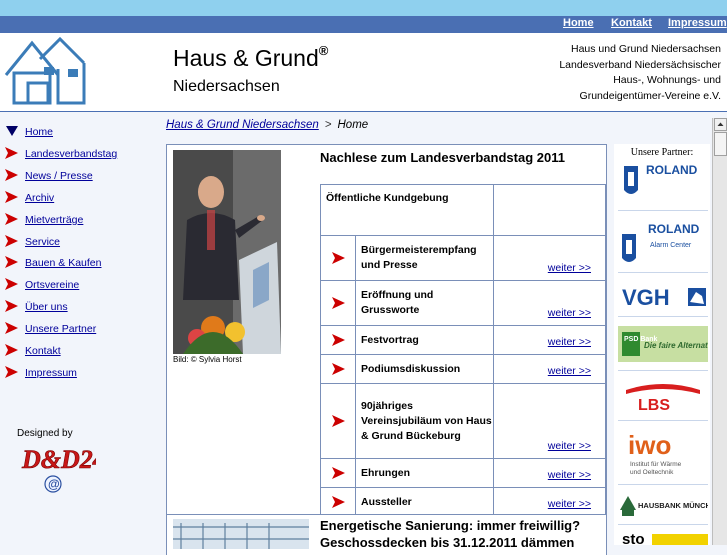  What do you see at coordinates (442, 157) in the screenshot?
I see `article-title: Nachlese zum Landesverbandstag 2011` at bounding box center [442, 157].